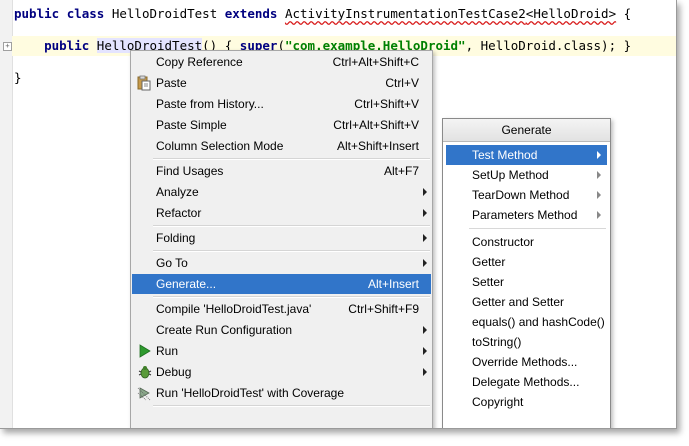 This screenshot has height=446, width=689. What do you see at coordinates (190, 171) in the screenshot?
I see `menu-item-label: Find Usages` at bounding box center [190, 171].